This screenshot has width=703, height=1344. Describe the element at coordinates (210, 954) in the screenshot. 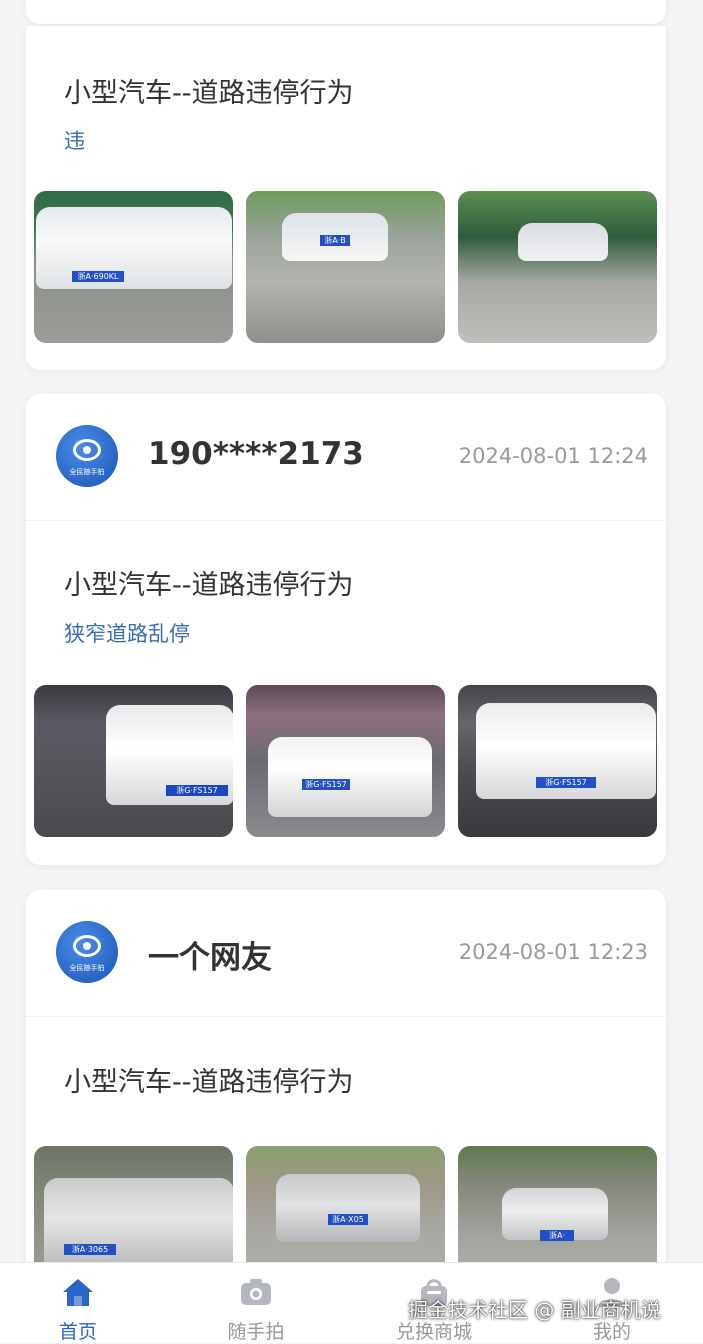

I see `username: 一个网友` at that location.